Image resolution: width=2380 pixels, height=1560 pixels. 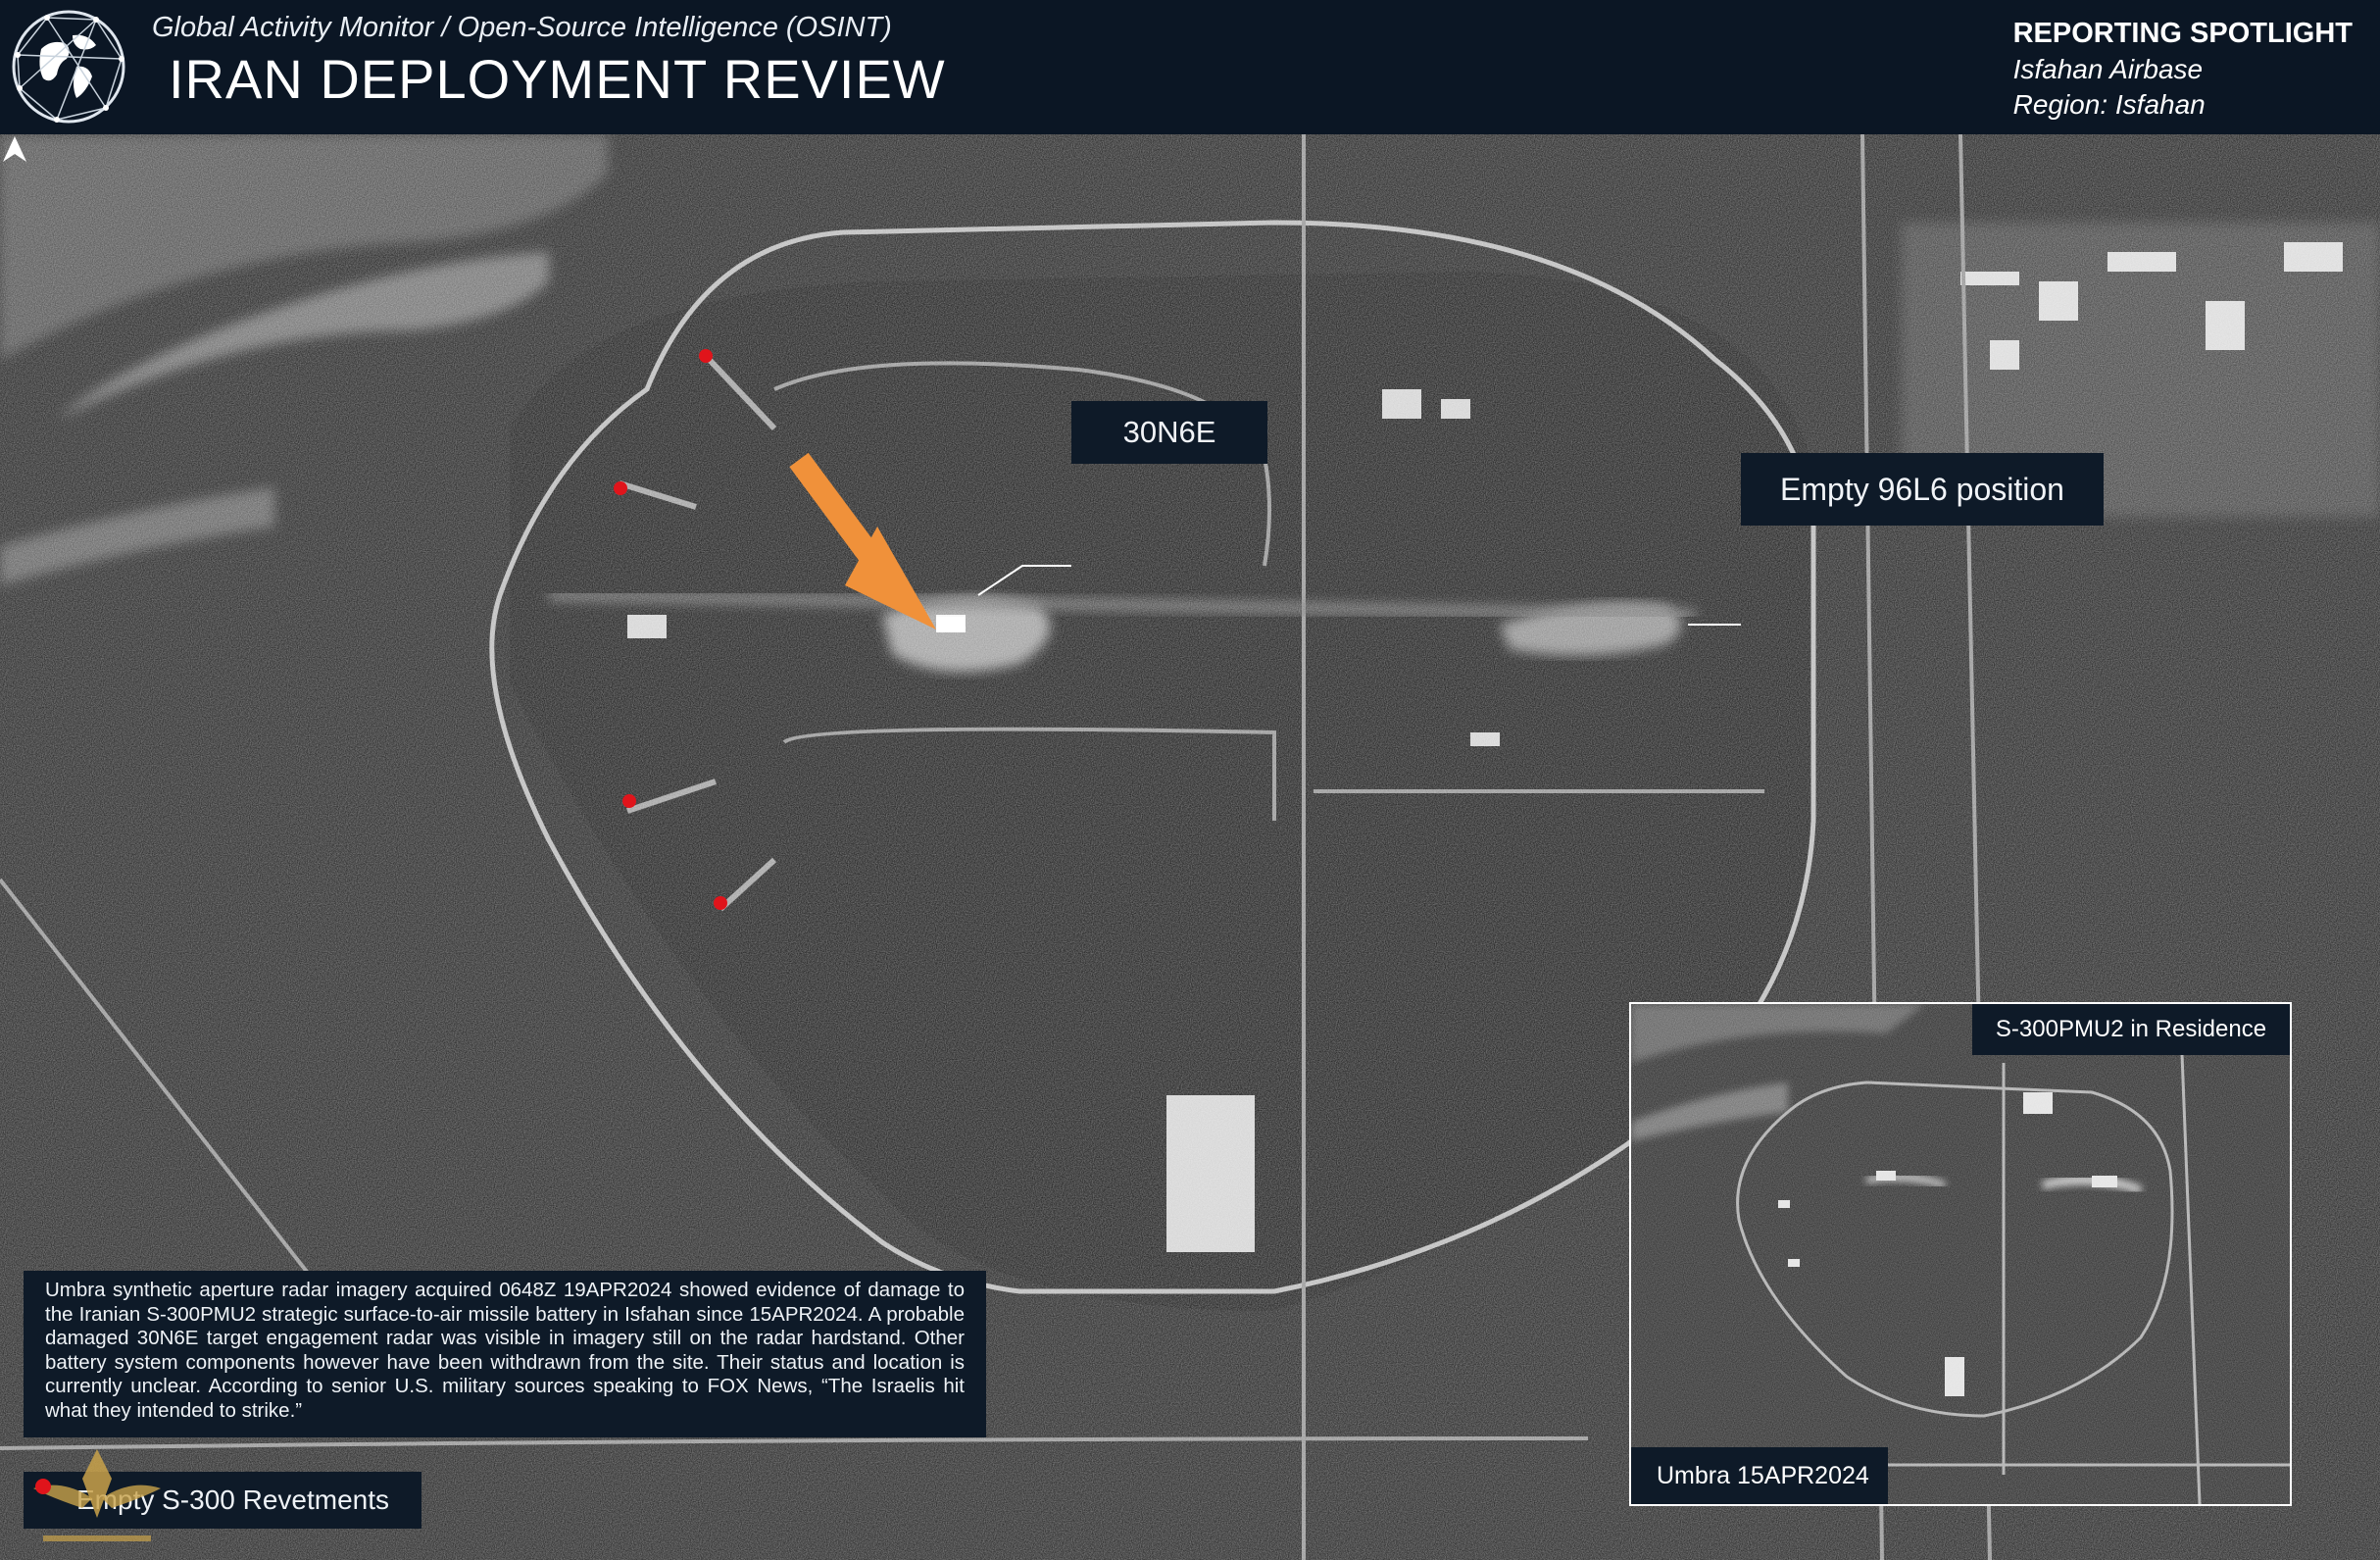 What do you see at coordinates (2109, 104) in the screenshot?
I see `spotlight-region: Region: Isfahan` at bounding box center [2109, 104].